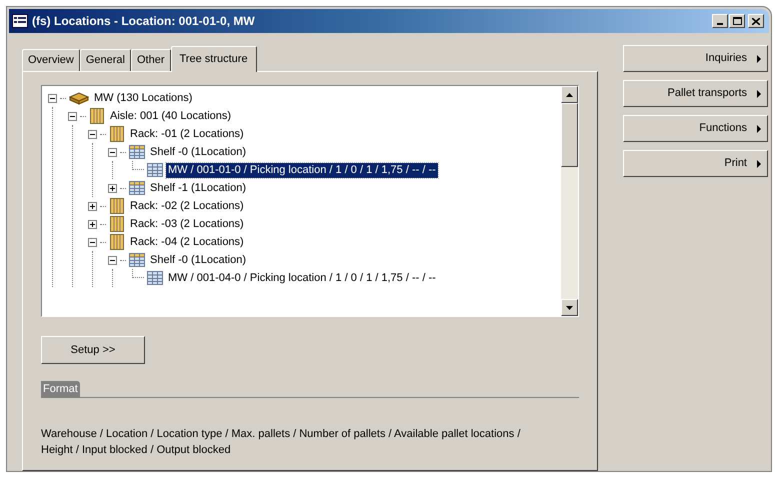 Image resolution: width=775 pixels, height=482 pixels. Describe the element at coordinates (93, 350) in the screenshot. I see `setup-button: Setup >>` at that location.